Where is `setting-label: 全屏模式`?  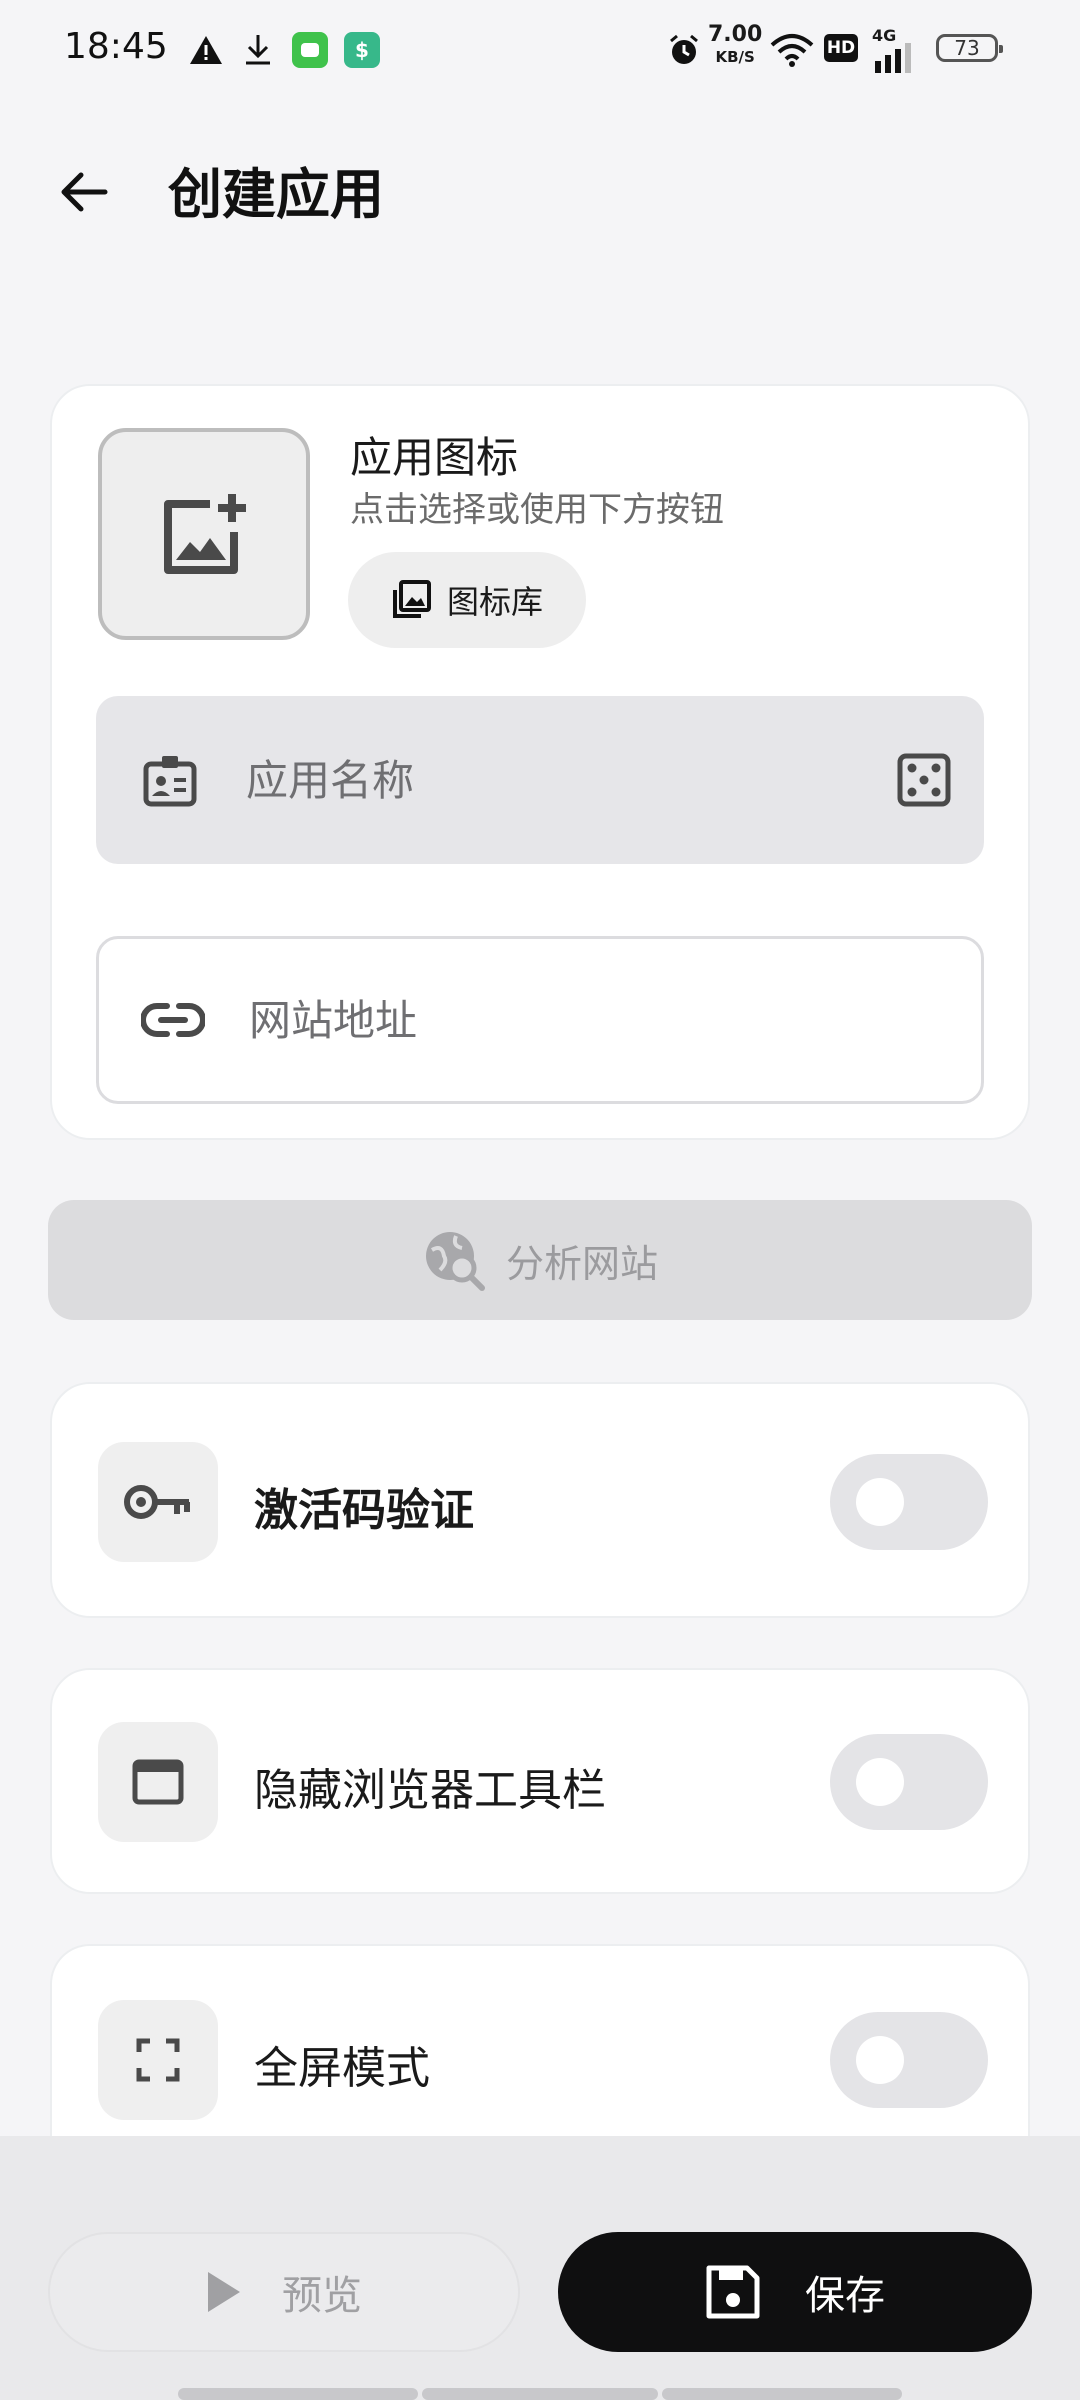
setting-label: 全屏模式 is located at coordinates (342, 2068).